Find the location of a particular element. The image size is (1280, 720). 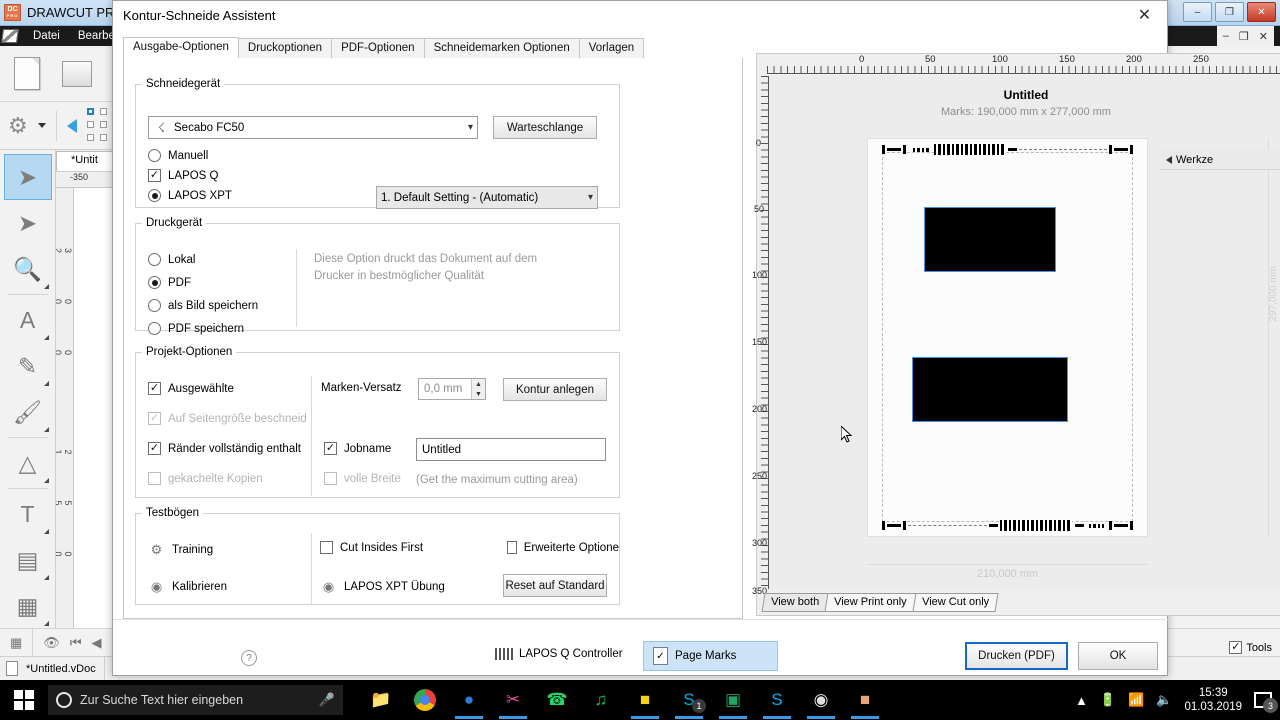

open-folder-icon is located at coordinates (77, 74).